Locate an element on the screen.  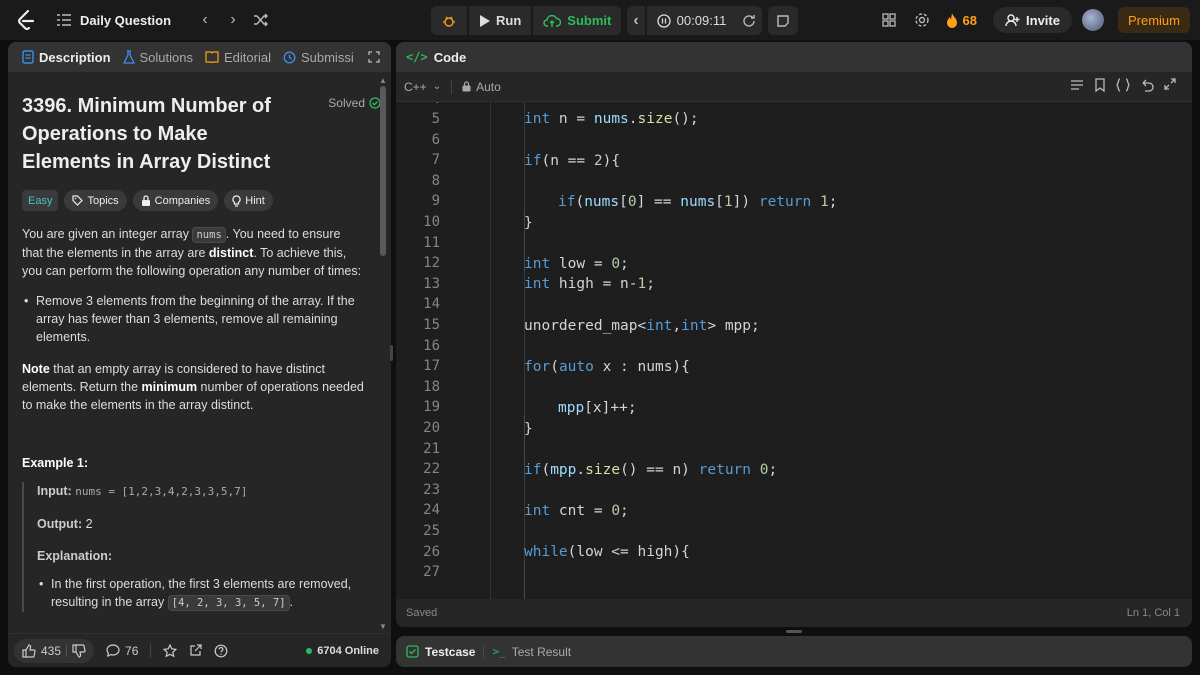
undo-icon is located at coordinates (1147, 85).